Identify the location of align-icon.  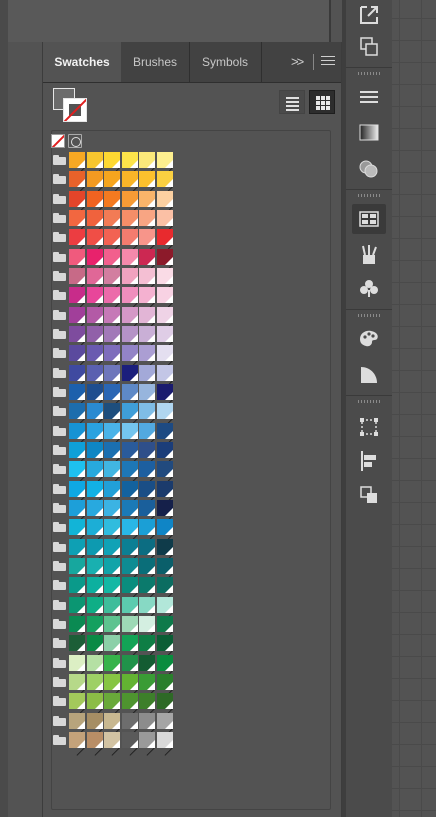
(369, 461).